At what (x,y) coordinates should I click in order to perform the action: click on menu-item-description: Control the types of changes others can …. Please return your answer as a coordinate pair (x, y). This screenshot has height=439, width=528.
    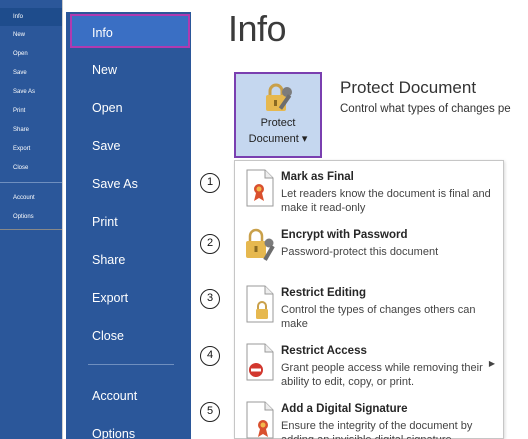
    Looking at the image, I should click on (378, 317).